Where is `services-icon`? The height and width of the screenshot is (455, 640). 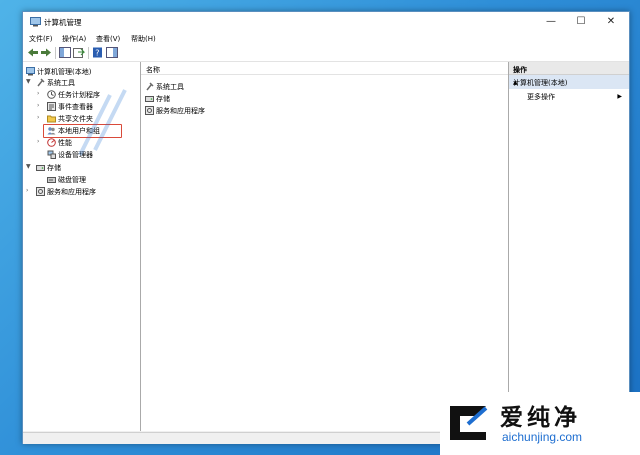 services-icon is located at coordinates (40, 191).